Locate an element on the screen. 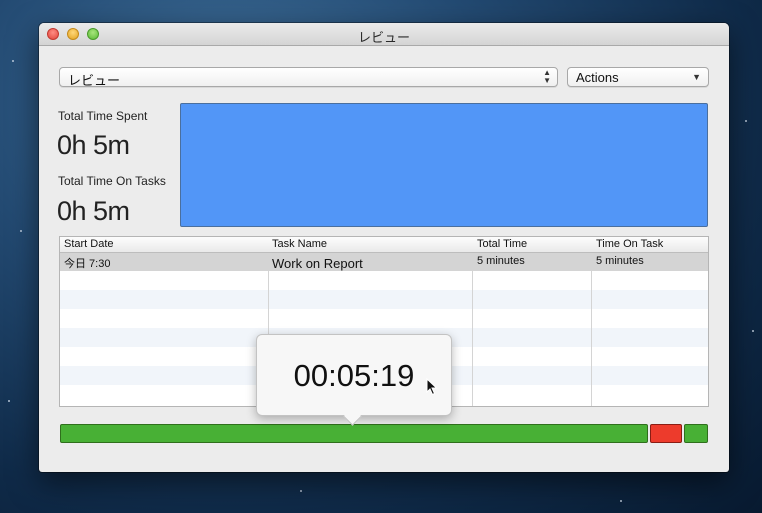 Image resolution: width=762 pixels, height=513 pixels. up-down-chevron-icon: ▲ ▼ is located at coordinates (547, 76).